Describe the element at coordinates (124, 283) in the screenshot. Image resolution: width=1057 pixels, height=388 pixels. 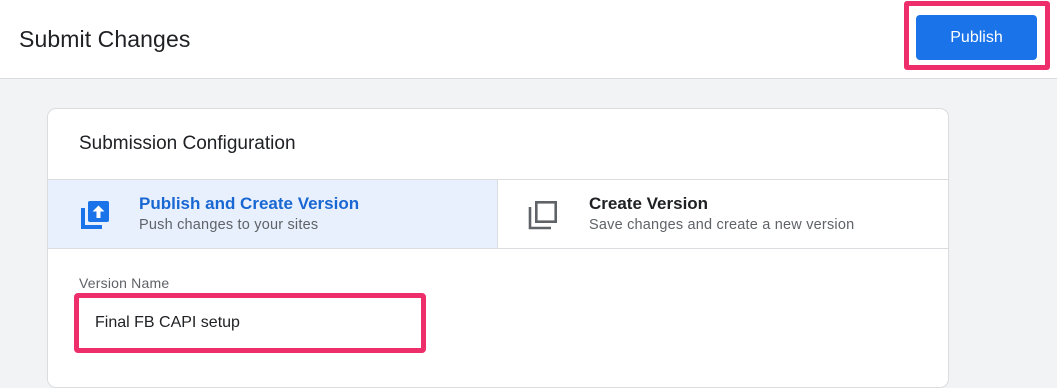
I see `version-name-label: Version Name` at that location.